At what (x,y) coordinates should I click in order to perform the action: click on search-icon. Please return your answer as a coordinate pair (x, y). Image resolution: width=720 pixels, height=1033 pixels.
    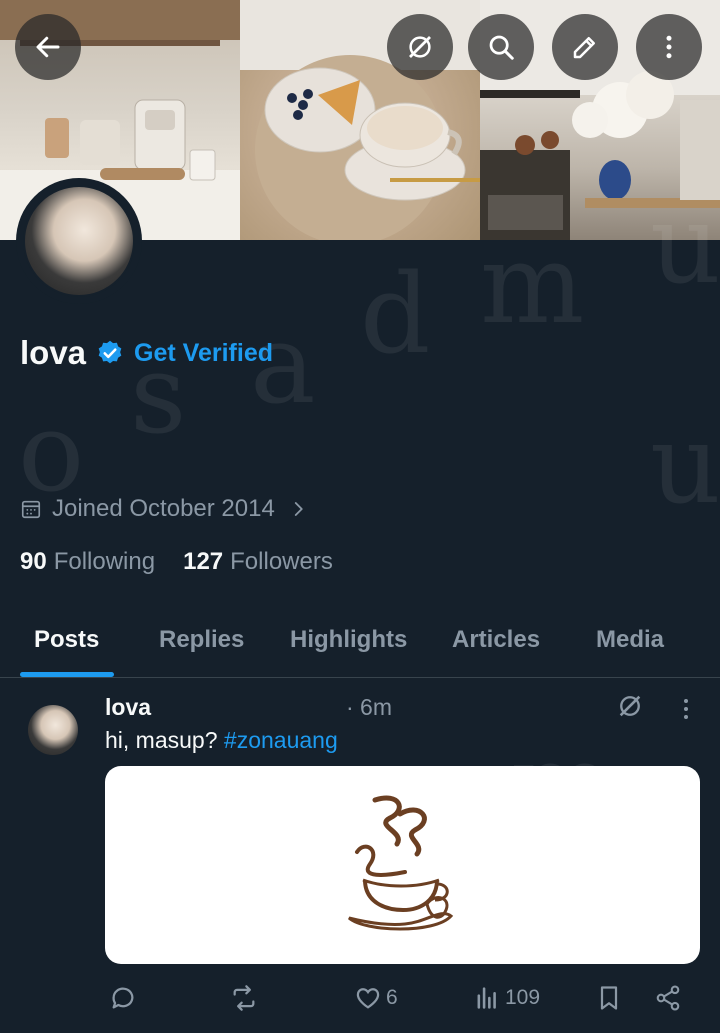
    Looking at the image, I should click on (501, 47).